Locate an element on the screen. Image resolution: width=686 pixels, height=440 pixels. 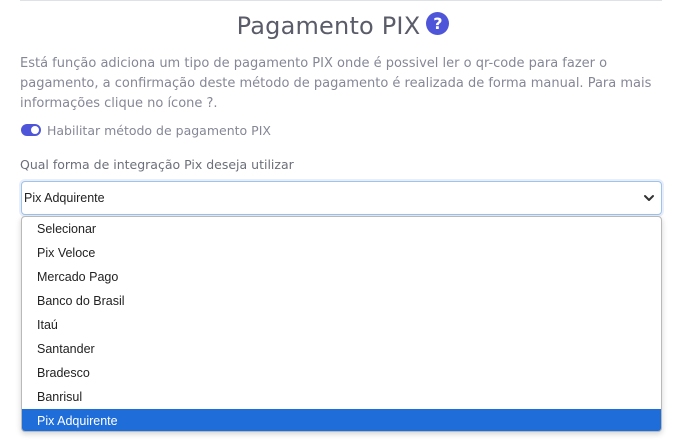
integration-select: Pix Adquirente is located at coordinates (341, 198).